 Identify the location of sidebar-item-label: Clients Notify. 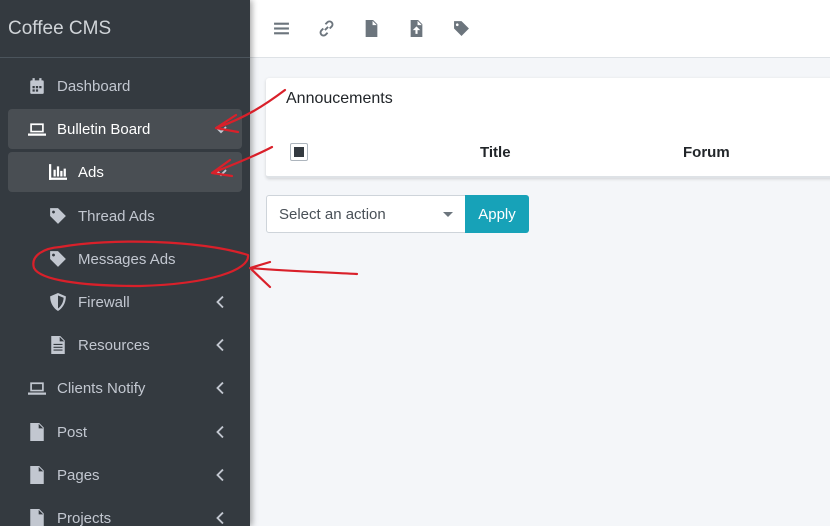
(101, 388).